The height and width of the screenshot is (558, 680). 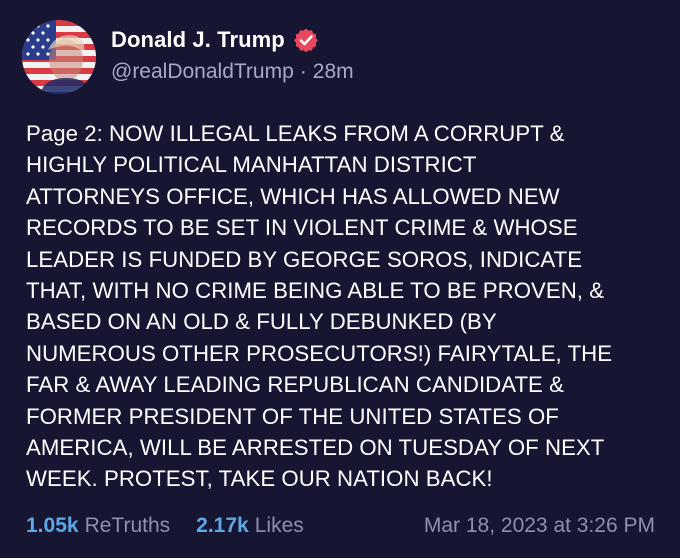 I want to click on likes-label: Likes, so click(x=279, y=525).